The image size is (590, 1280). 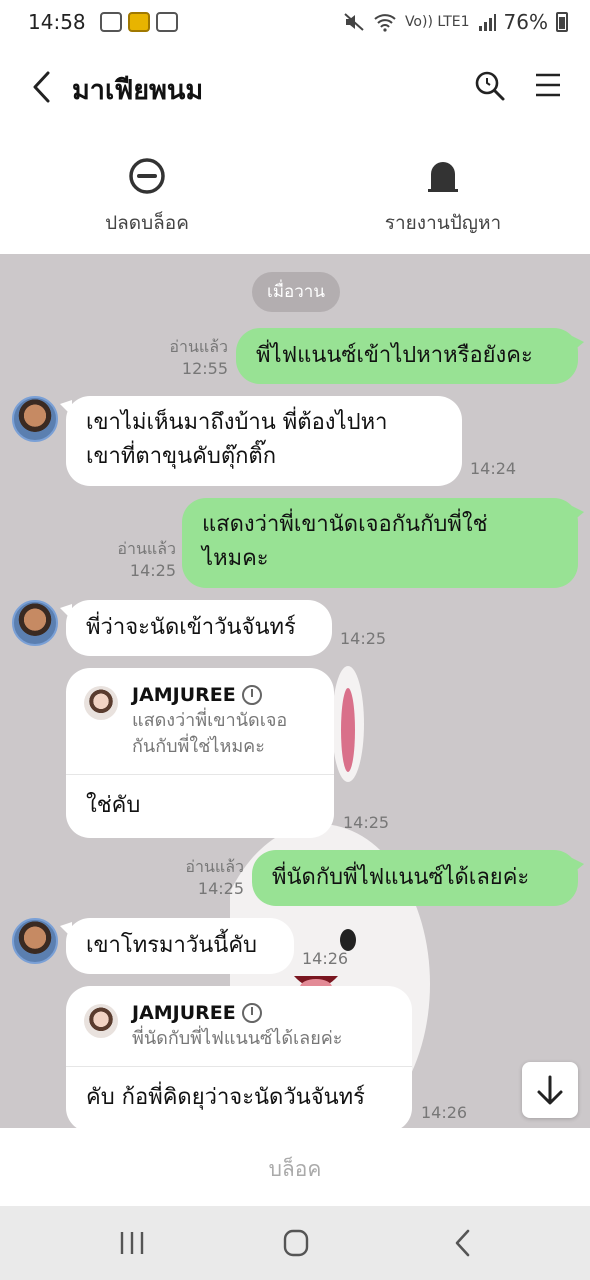 I want to click on outgoing-message: แสดงว่าพี่เขานัดเจอกันกับพี่ใช่ ไหมคะ, so click(x=383, y=543).